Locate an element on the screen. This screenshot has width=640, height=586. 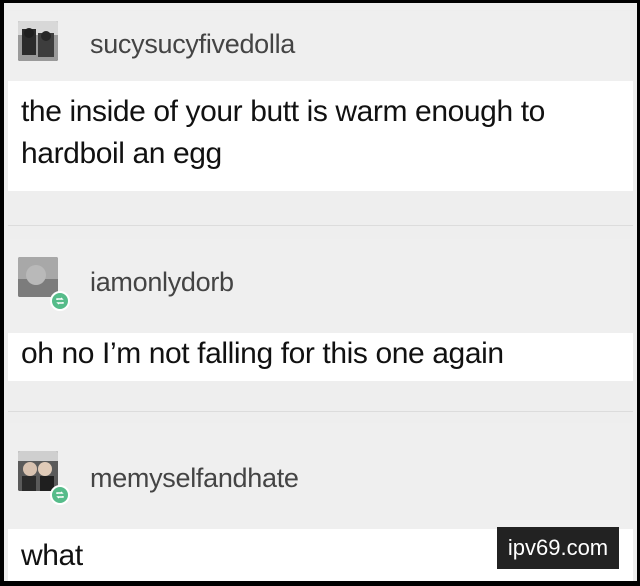
post-header: sucysucyfivedolla is located at coordinates (320, 46).